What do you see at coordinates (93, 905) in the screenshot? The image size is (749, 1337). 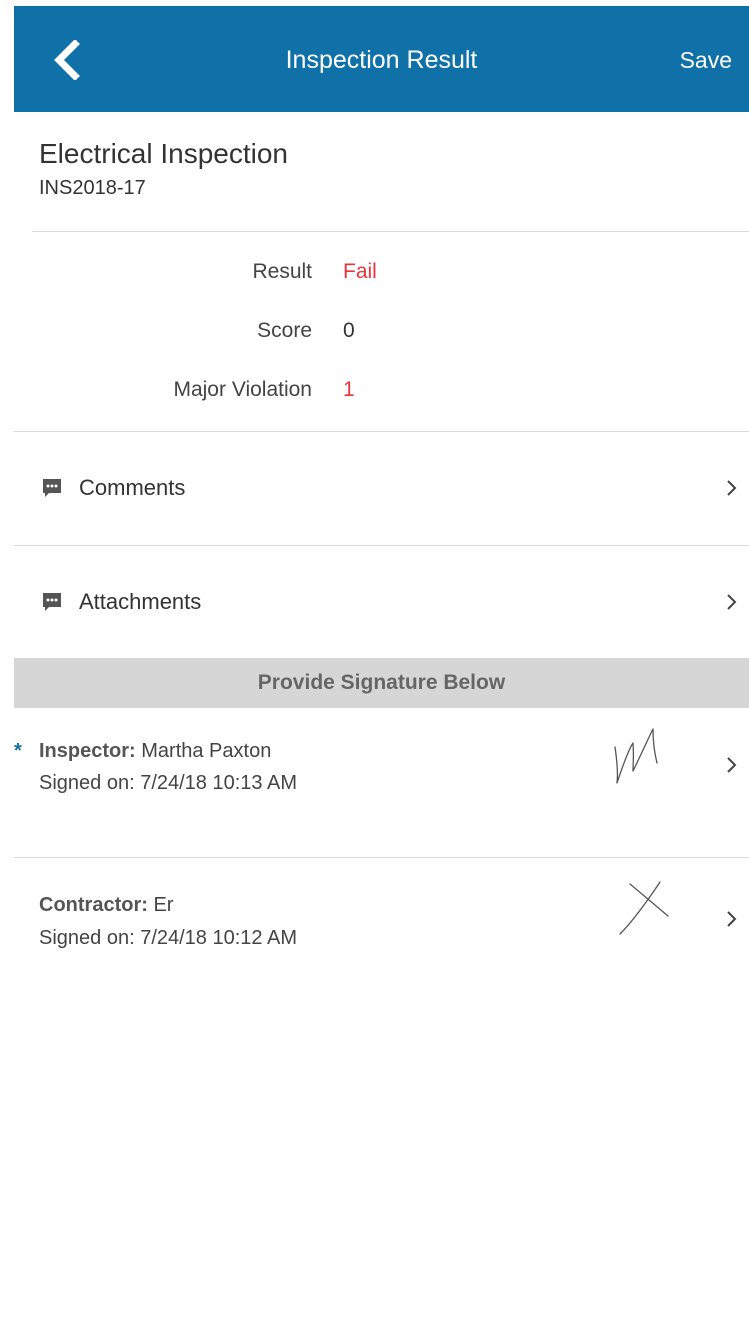 I see `contractor-role-label: Contractor:` at bounding box center [93, 905].